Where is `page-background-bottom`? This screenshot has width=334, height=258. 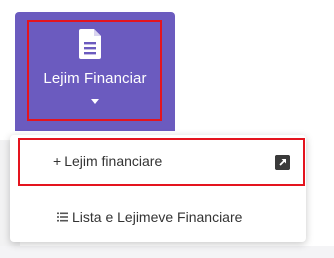
page-background-bottom is located at coordinates (167, 252).